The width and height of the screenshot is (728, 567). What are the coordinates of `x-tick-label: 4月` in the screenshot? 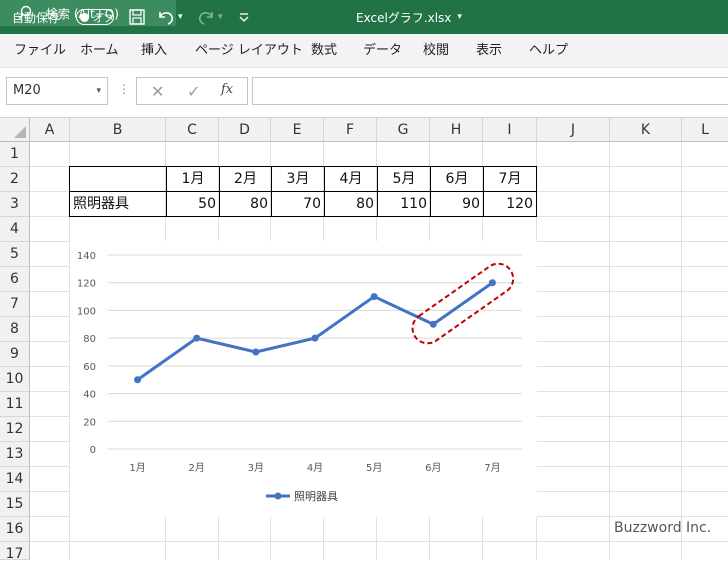 It's located at (315, 468).